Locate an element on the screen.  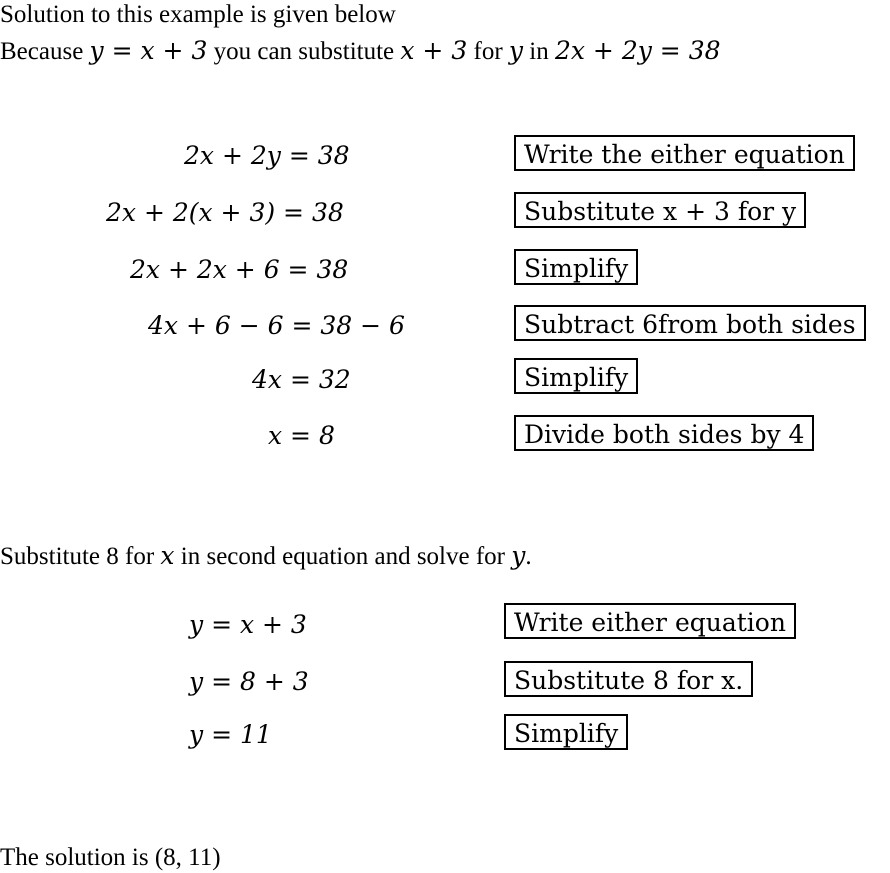
text-fragment: . is located at coordinates (528, 556).